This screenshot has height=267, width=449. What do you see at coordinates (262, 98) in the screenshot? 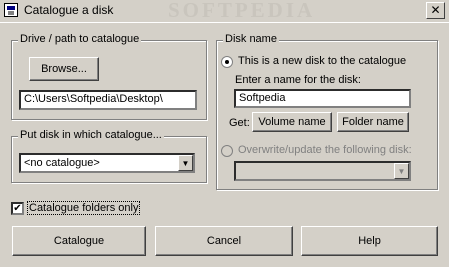
I see `disk-name-field-value: Softpedia` at bounding box center [262, 98].